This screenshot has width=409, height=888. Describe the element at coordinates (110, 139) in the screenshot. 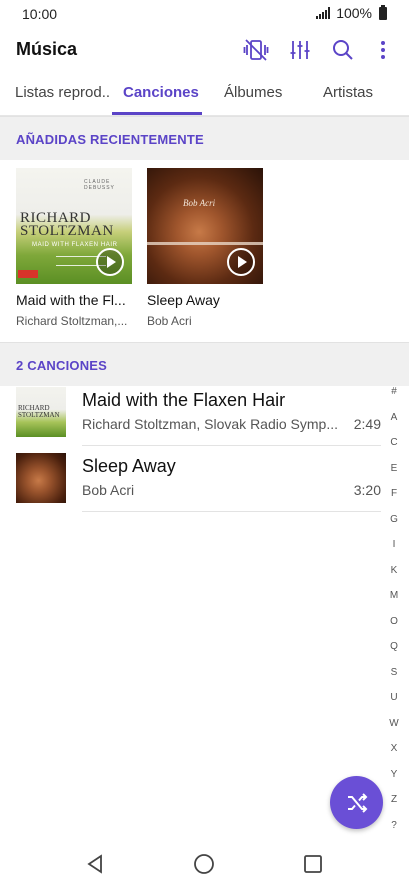

I see `recent-section-title: AÑADIDAS RECIENTEMENTE` at that location.